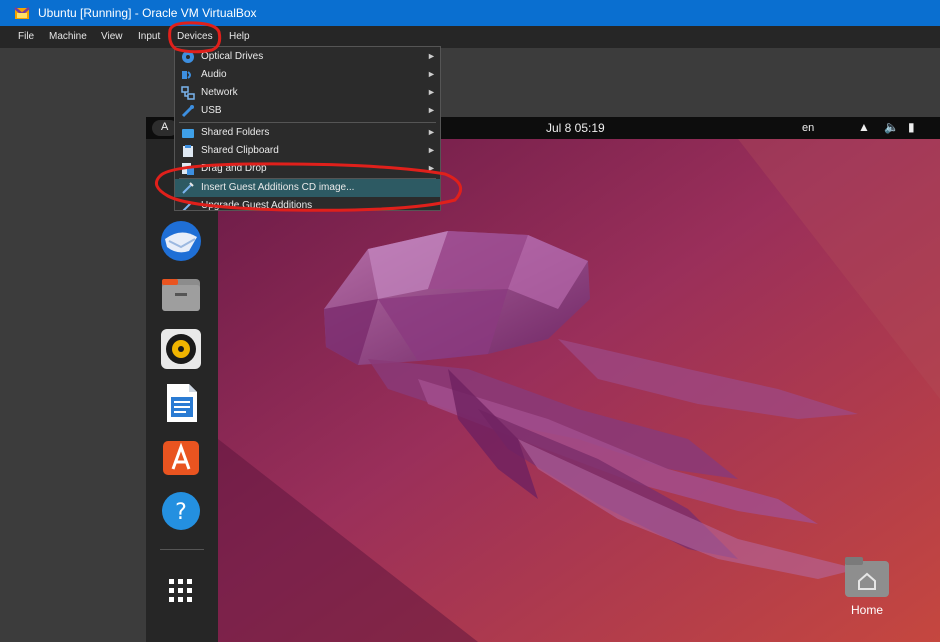  I want to click on menu-input: Input, so click(149, 36).